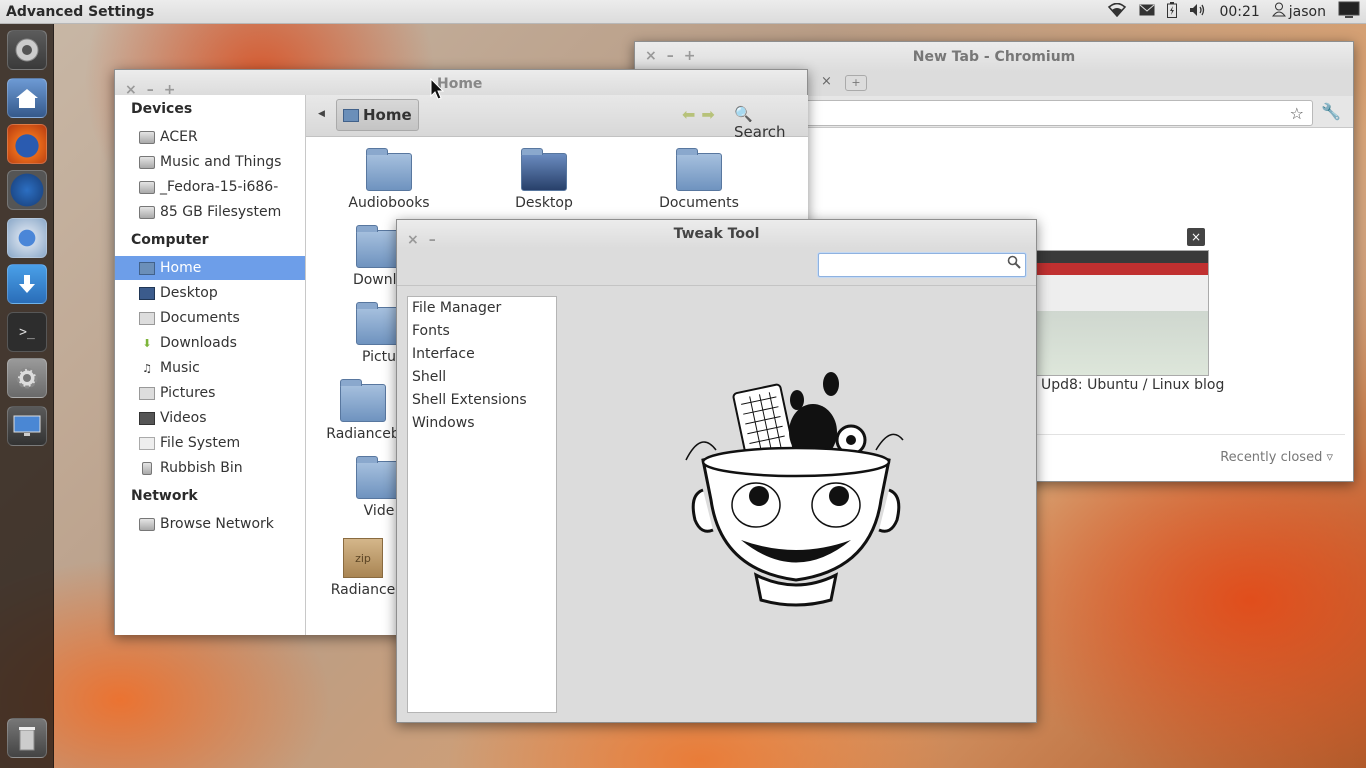 This screenshot has height=768, width=1366. I want to click on category-windows: Windows, so click(482, 423).